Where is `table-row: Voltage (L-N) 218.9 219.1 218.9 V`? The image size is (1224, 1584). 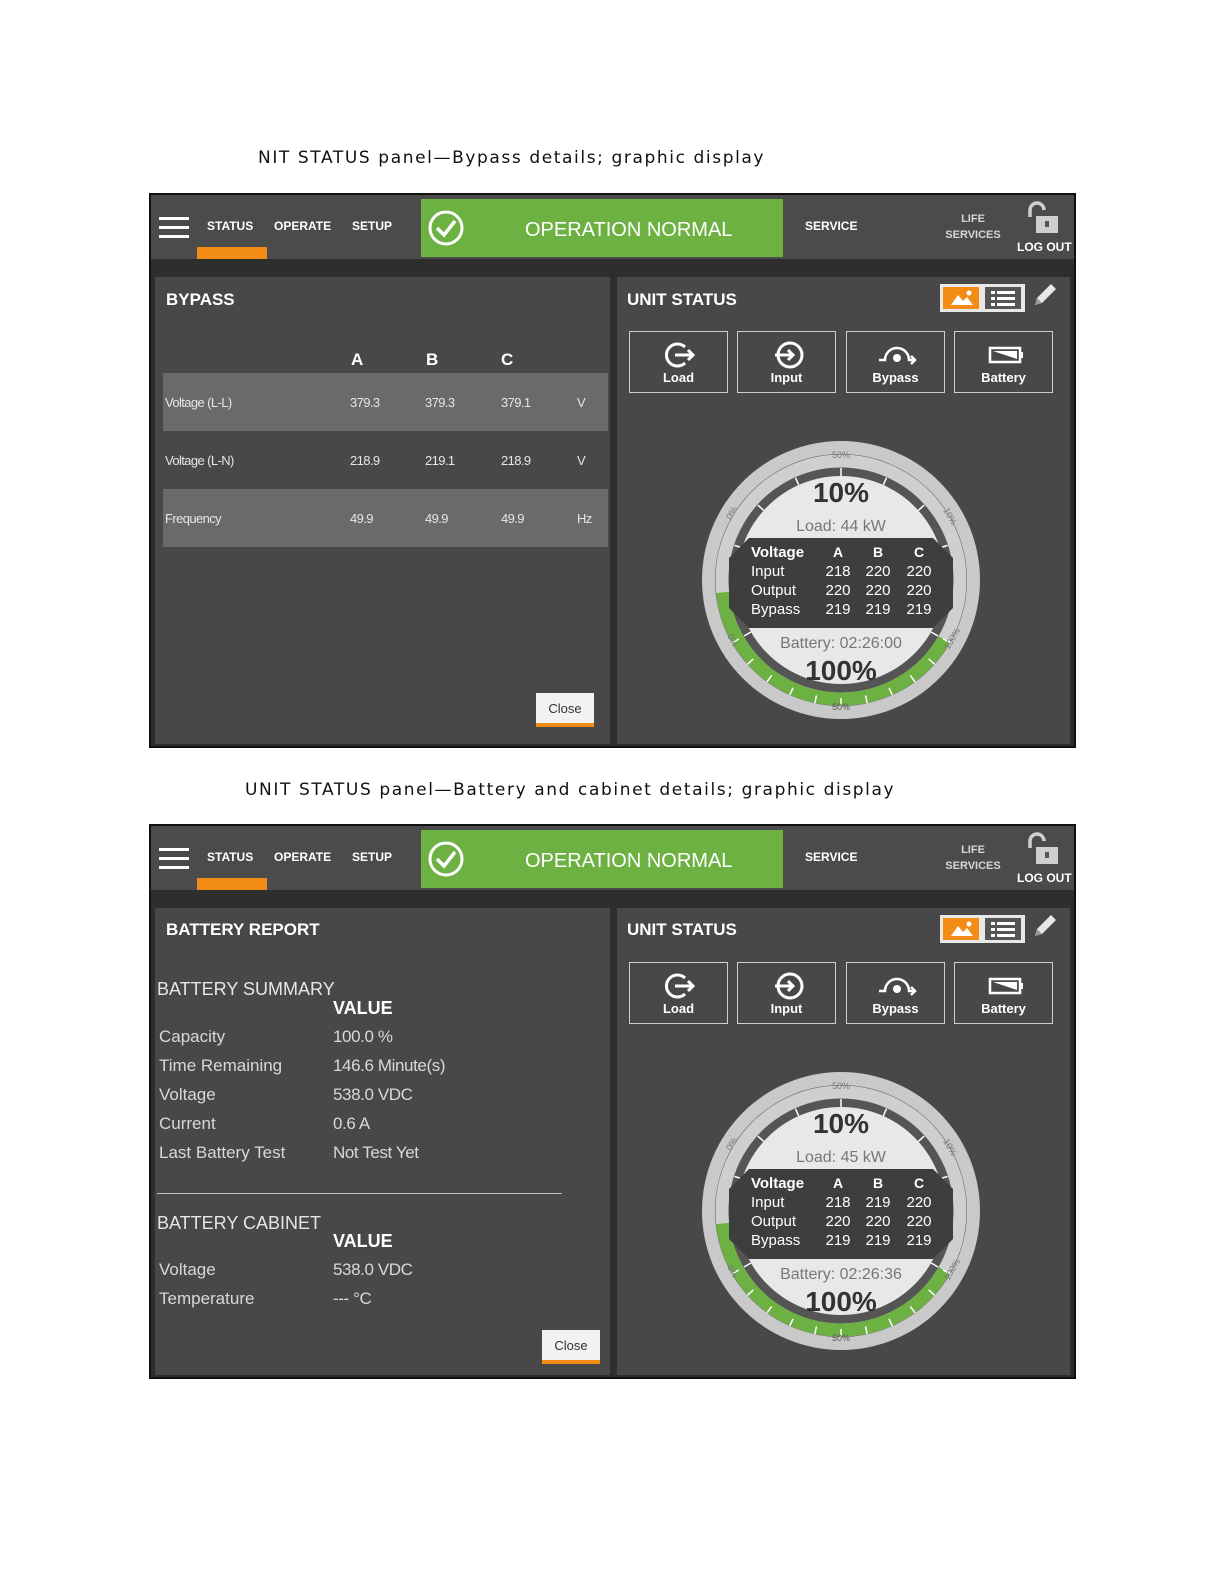 table-row: Voltage (L-N) 218.9 219.1 218.9 V is located at coordinates (385, 460).